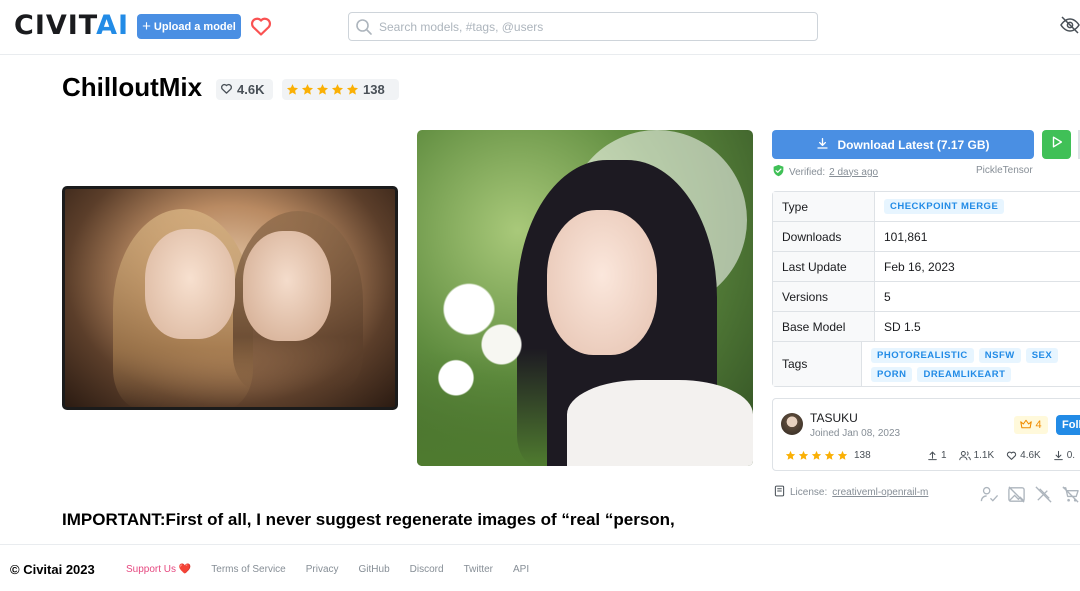 The image size is (1080, 591). What do you see at coordinates (999, 355) in the screenshot?
I see `tag-badge: NSFW` at bounding box center [999, 355].